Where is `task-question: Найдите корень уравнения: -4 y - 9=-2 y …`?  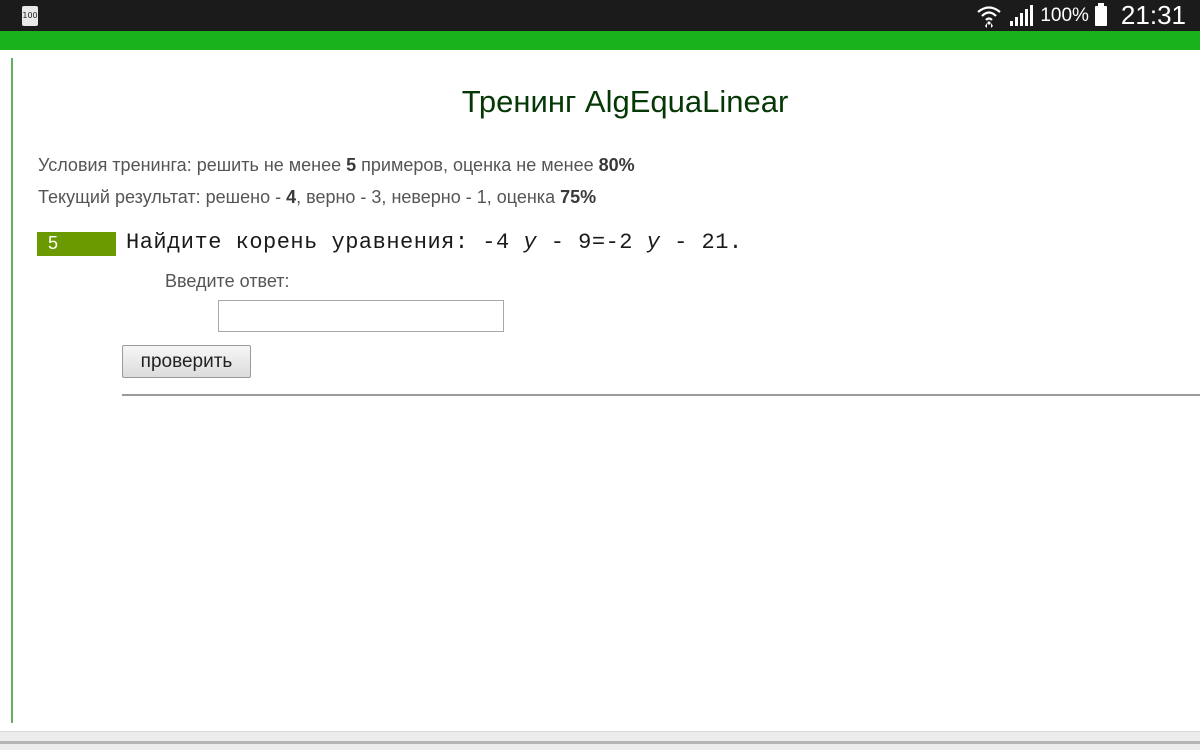 task-question: Найдите корень уравнения: -4 y - 9=-2 y … is located at coordinates (434, 242).